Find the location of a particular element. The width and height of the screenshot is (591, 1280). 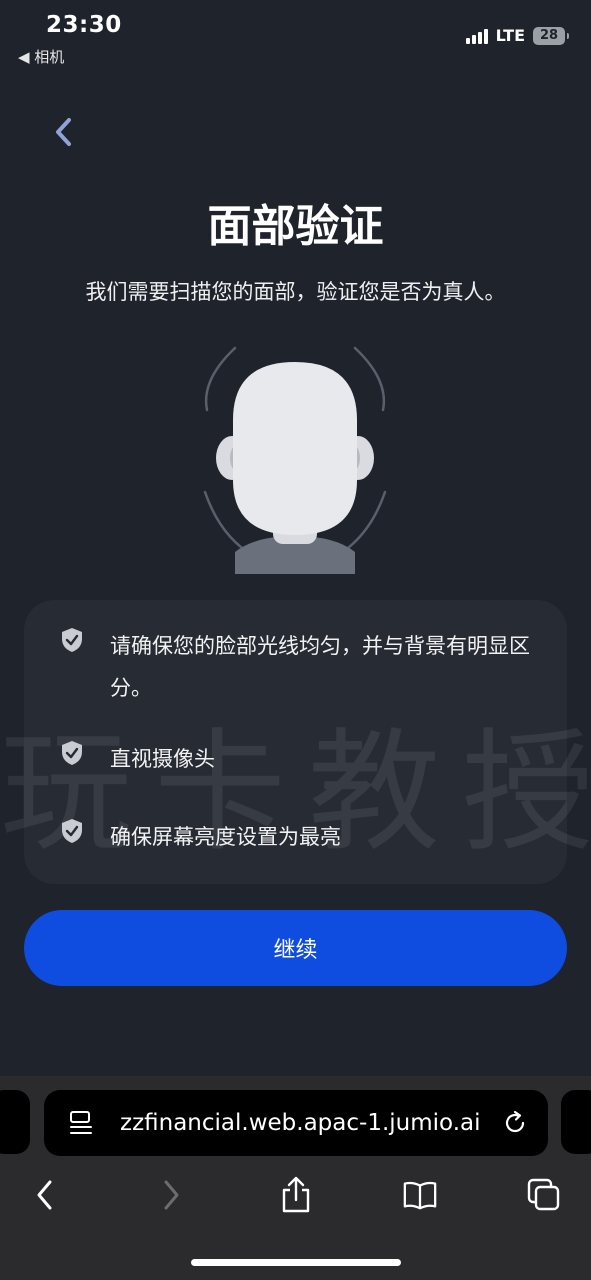

page-title: 面部验证 is located at coordinates (295, 226).